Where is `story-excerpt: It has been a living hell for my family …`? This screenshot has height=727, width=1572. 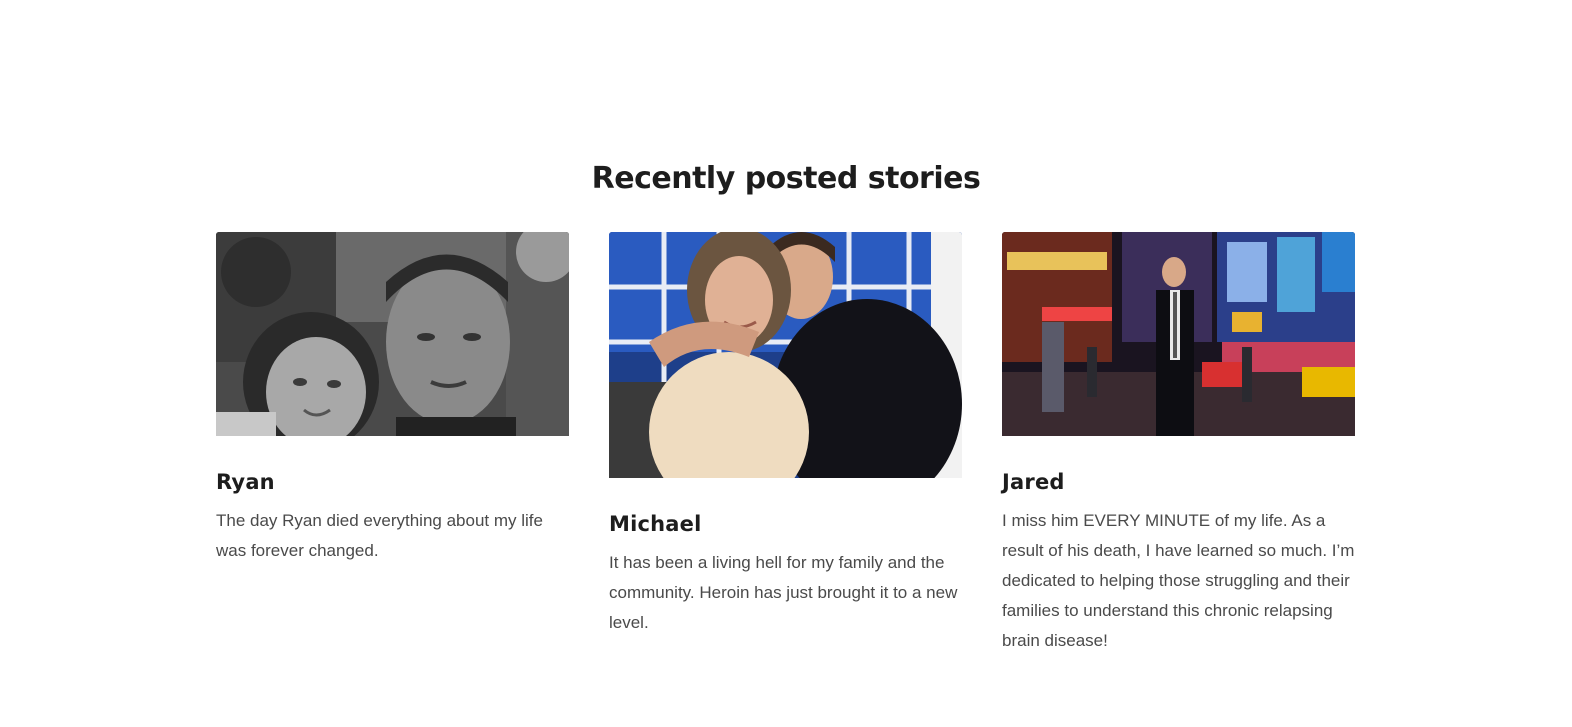
story-excerpt: It has been a living hell for my family … is located at coordinates (783, 592).